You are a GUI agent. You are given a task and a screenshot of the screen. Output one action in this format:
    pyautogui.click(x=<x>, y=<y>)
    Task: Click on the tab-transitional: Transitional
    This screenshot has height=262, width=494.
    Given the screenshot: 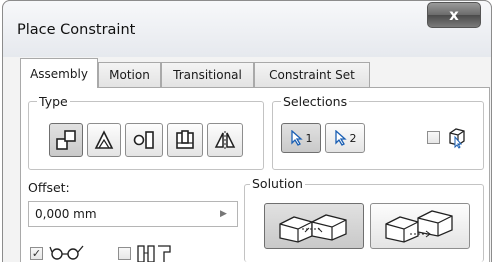 What is the action you would take?
    pyautogui.click(x=207, y=74)
    